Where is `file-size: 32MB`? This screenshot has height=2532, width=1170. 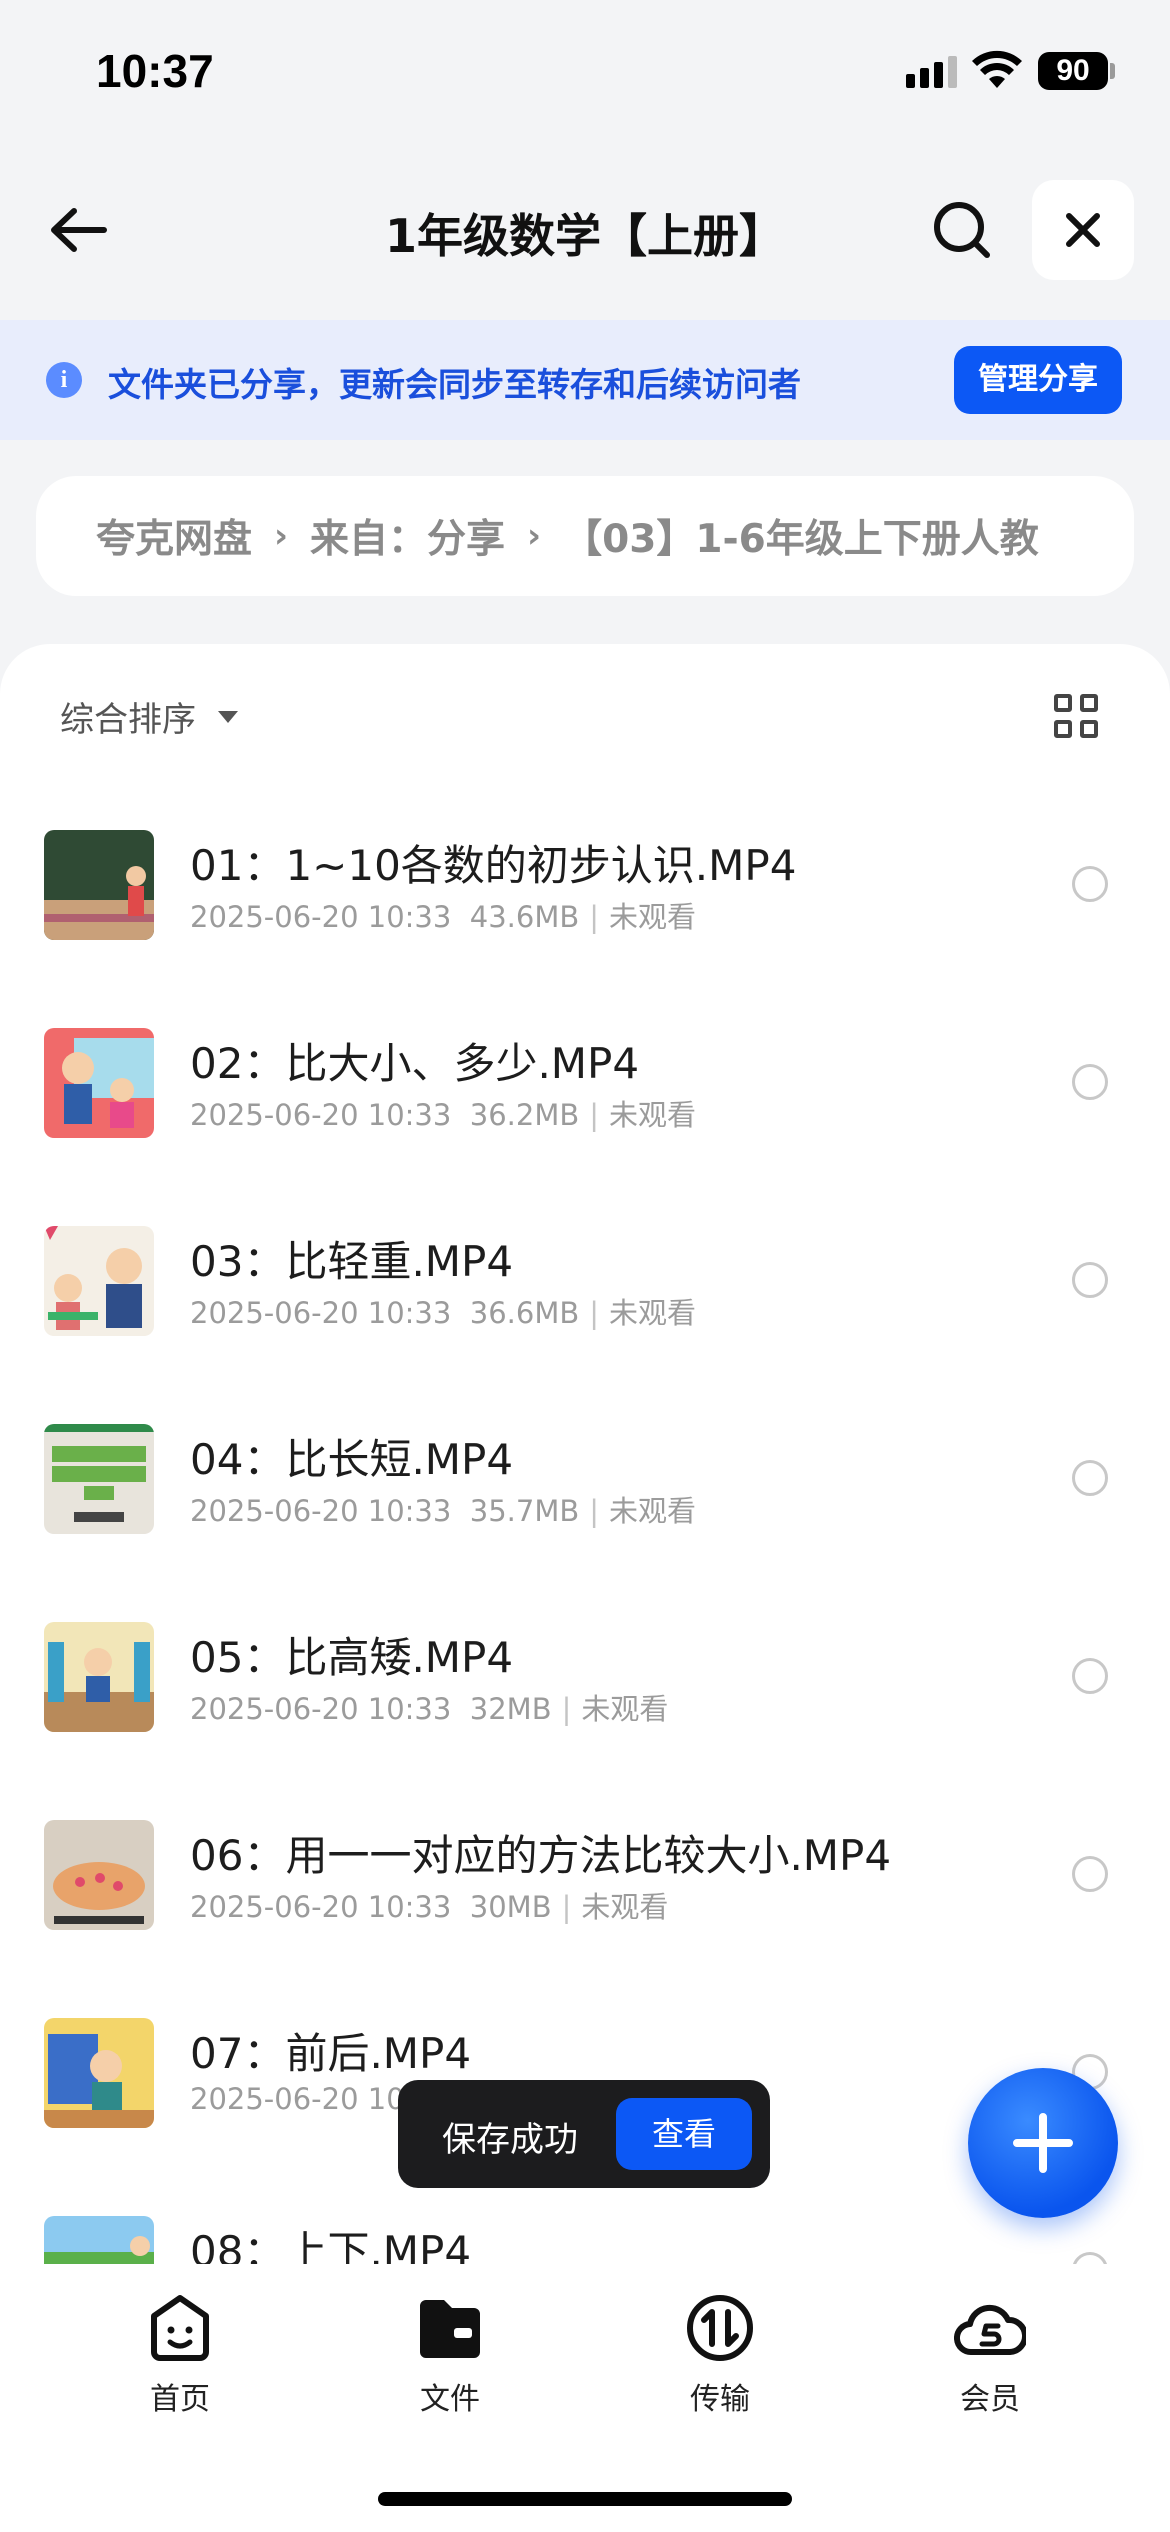
file-size: 32MB is located at coordinates (510, 1709).